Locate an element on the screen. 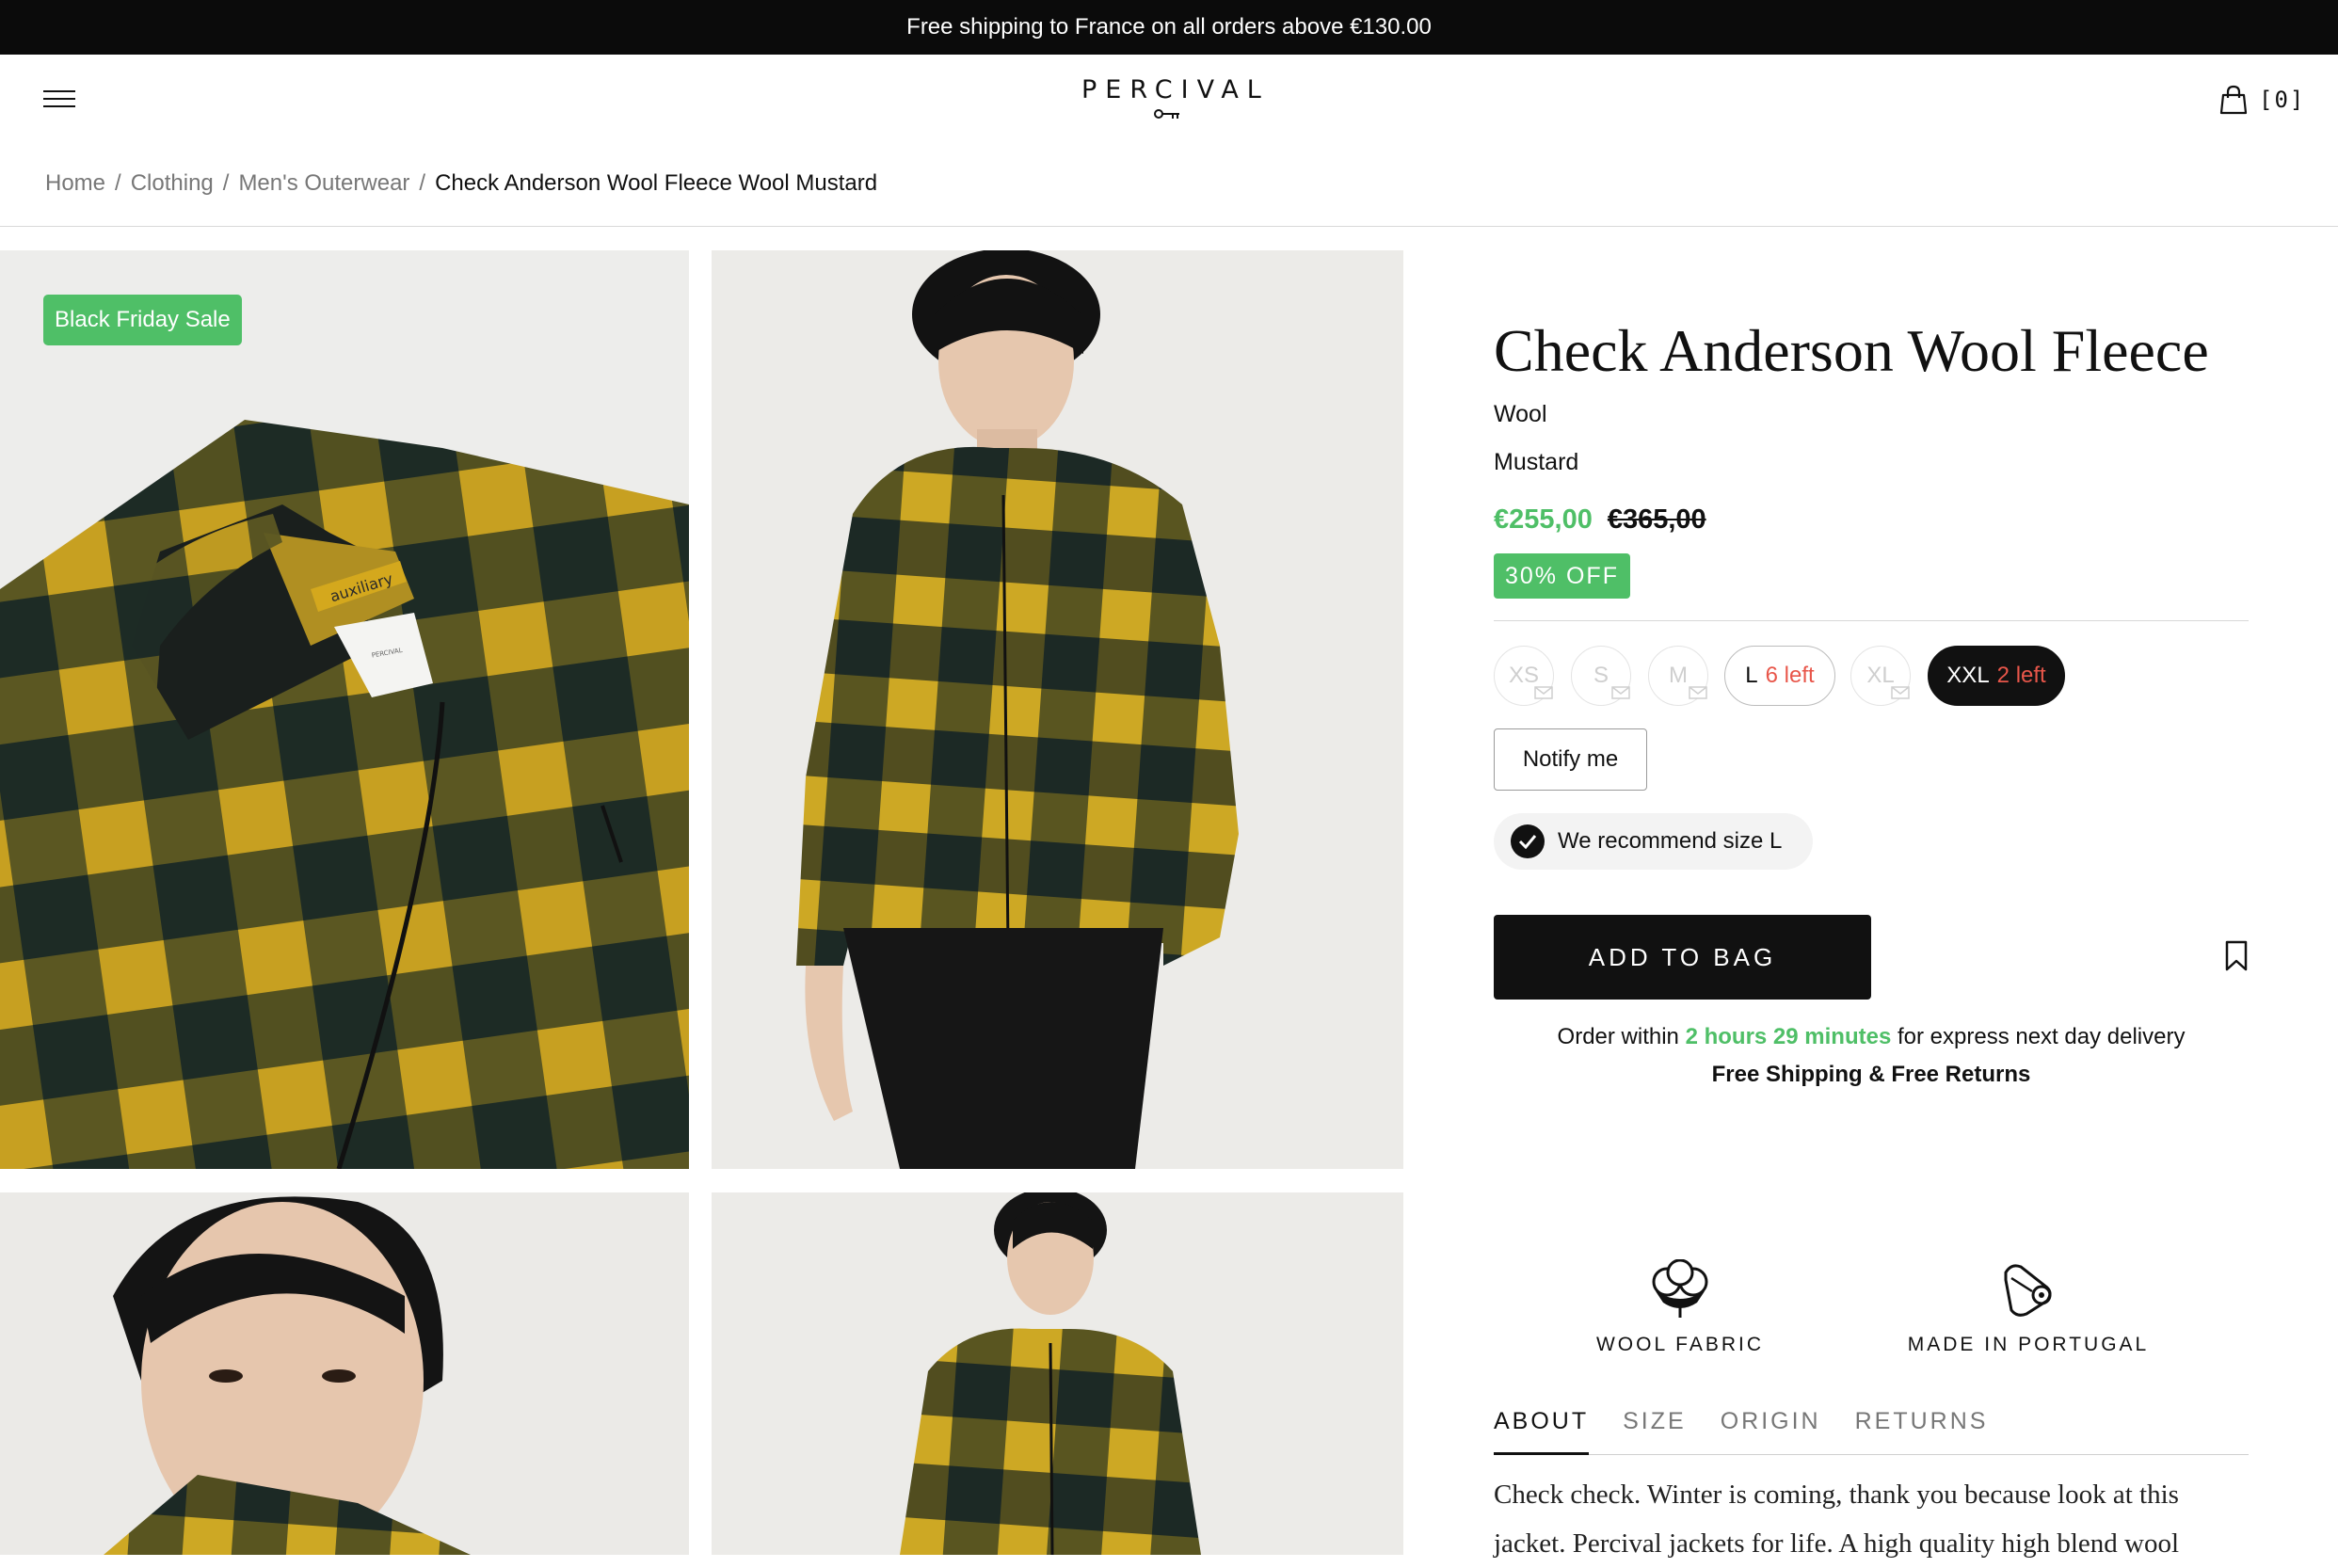 This screenshot has width=2338, height=1568. breadcrumb-mens-outerwear: Men's Outerwear is located at coordinates (323, 183).